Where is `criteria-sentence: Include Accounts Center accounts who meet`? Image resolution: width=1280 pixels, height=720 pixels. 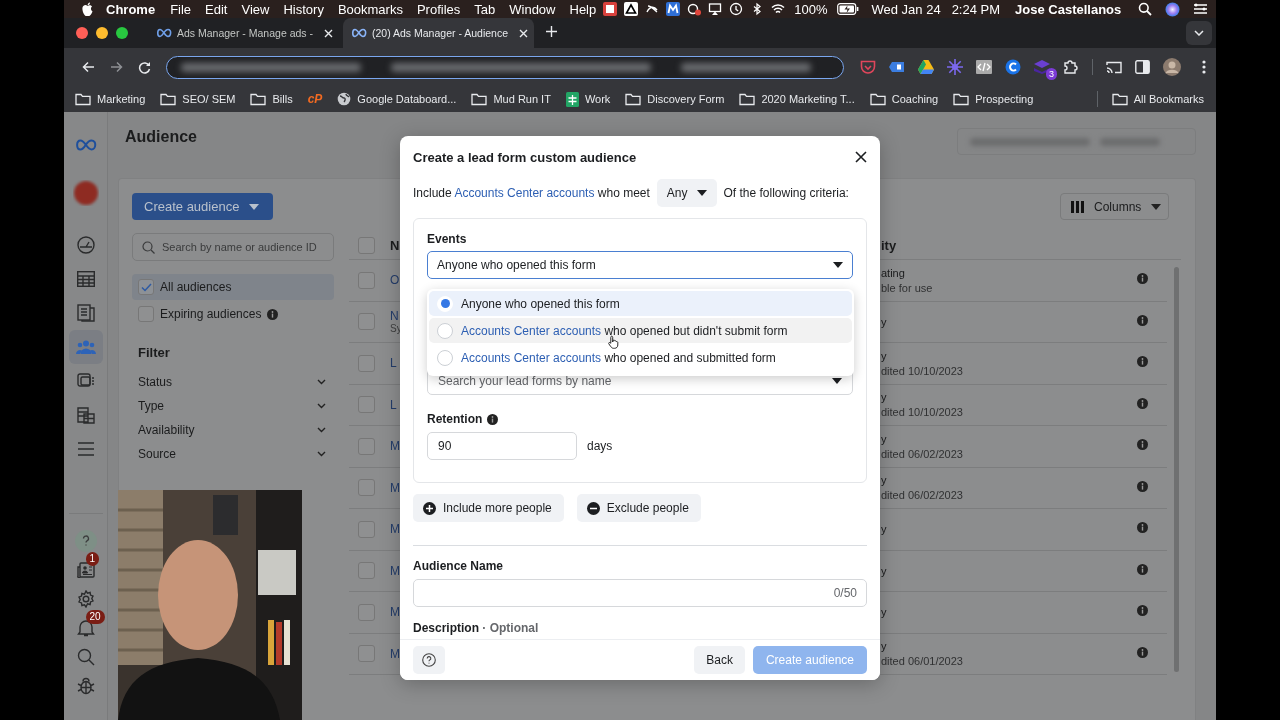
criteria-sentence: Include Accounts Center accounts who meet is located at coordinates (531, 193).